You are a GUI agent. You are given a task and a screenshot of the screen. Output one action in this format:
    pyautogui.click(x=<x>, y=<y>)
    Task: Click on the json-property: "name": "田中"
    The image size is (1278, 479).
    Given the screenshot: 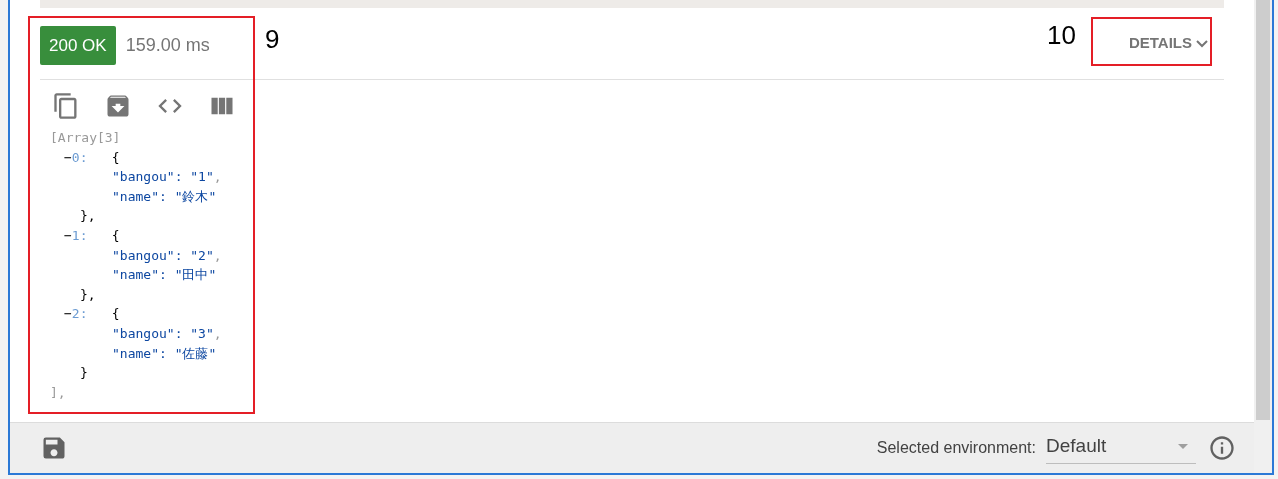 What is the action you would take?
    pyautogui.click(x=164, y=275)
    